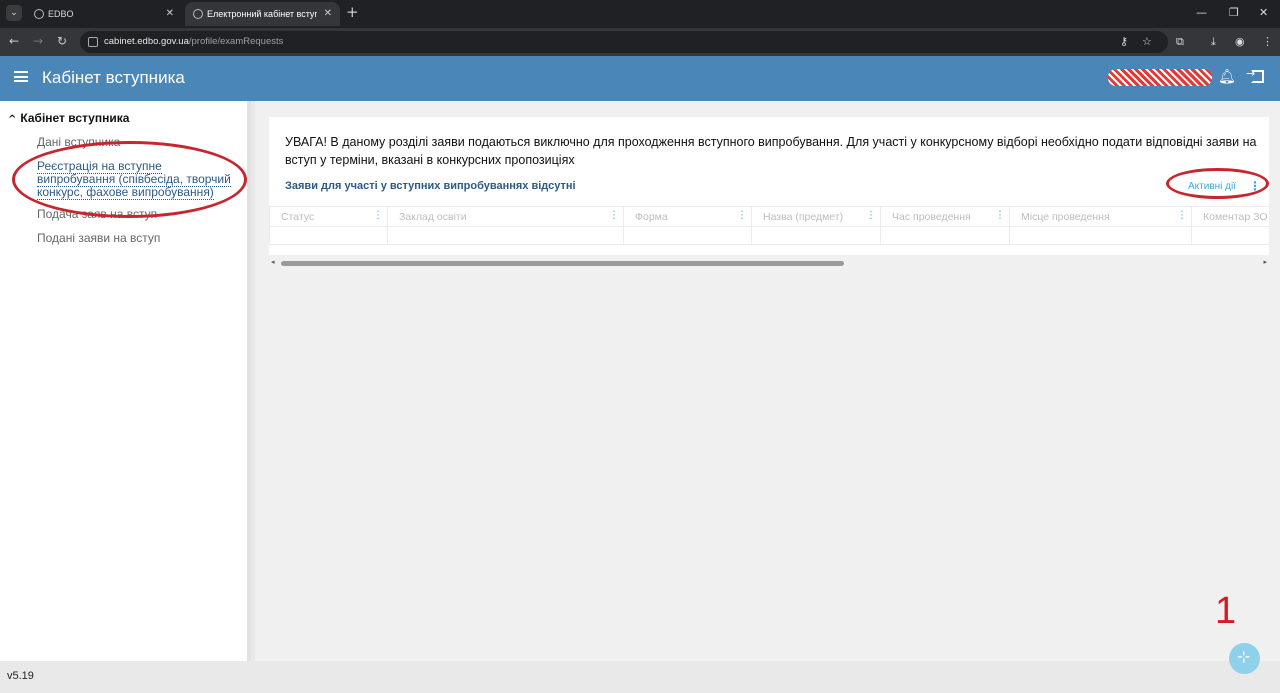  I want to click on column-header: Статус, so click(298, 217).